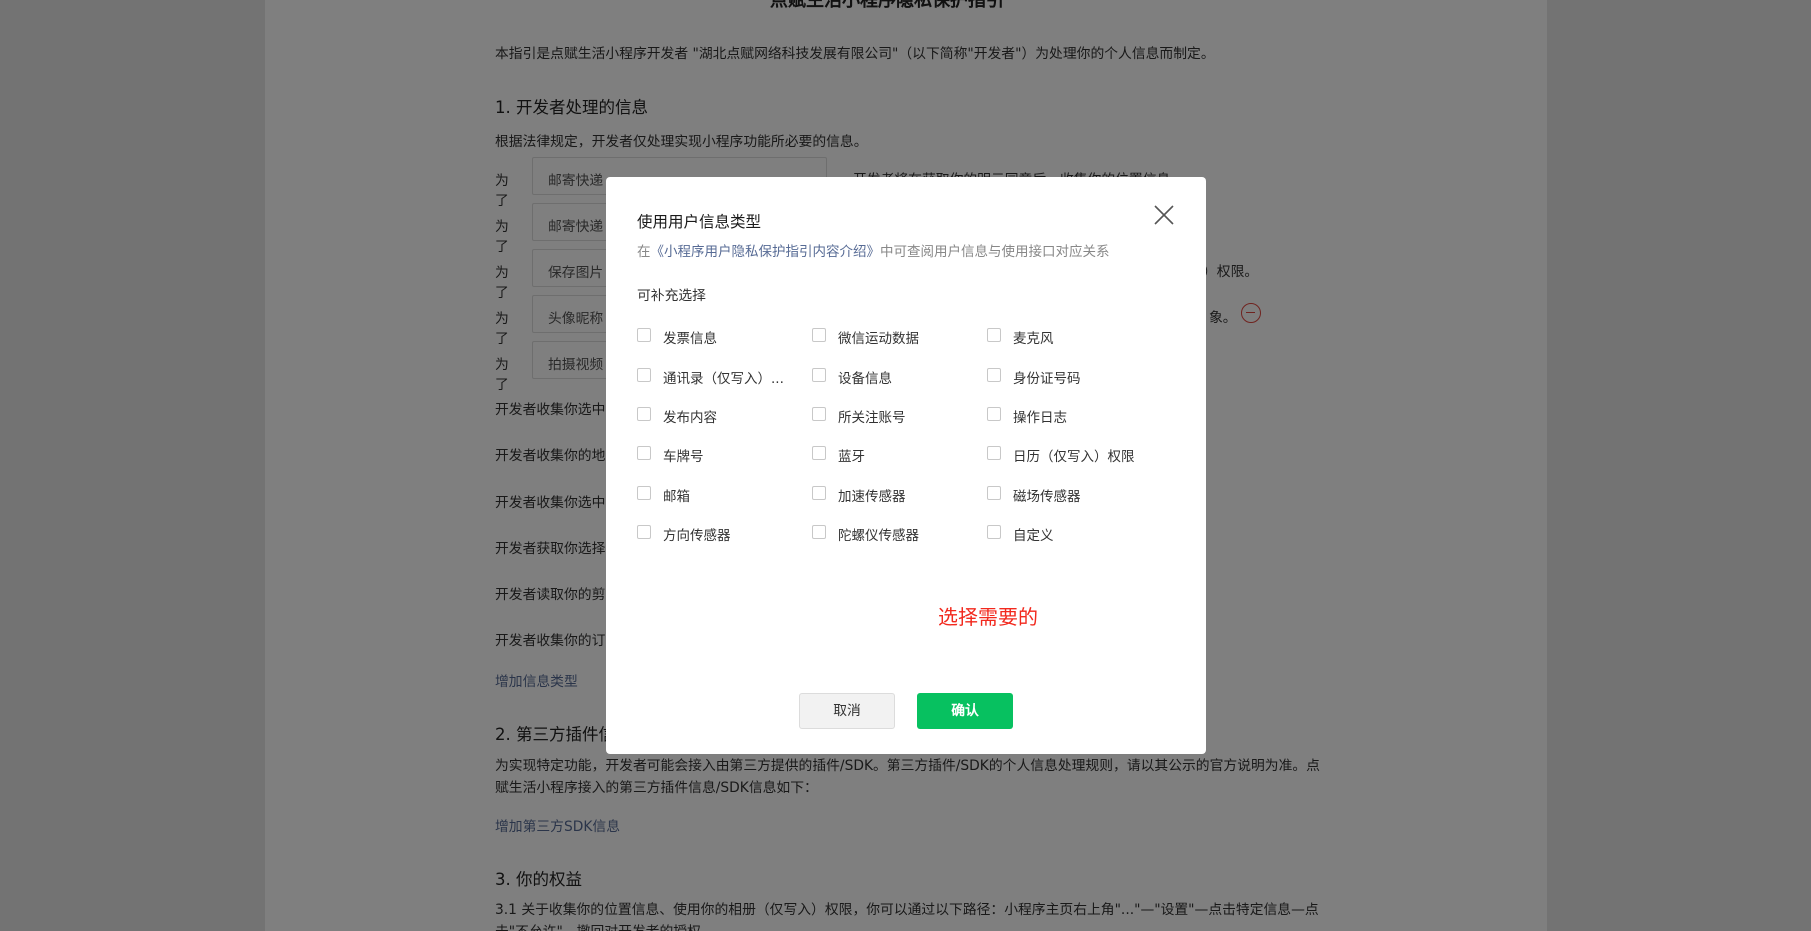 This screenshot has width=1811, height=931. I want to click on option-label: 设备信息, so click(865, 379).